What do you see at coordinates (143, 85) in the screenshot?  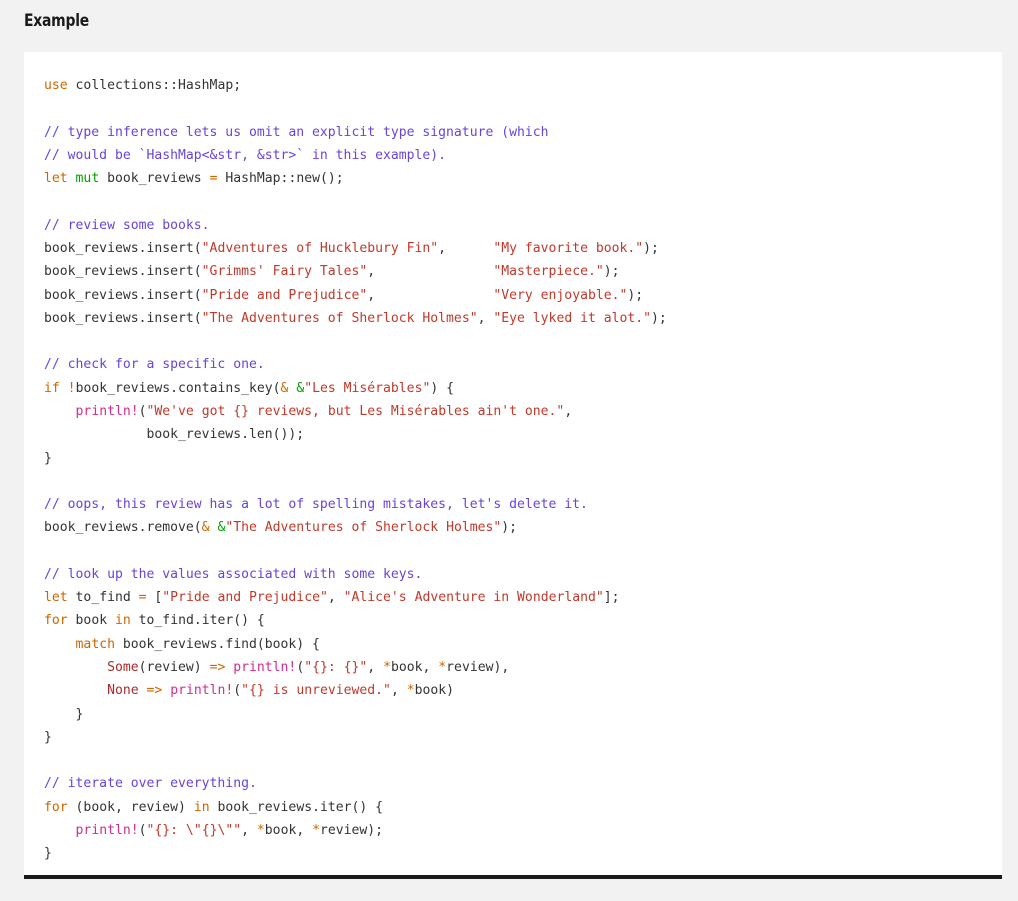 I see `code-line: use collections::HashMap;` at bounding box center [143, 85].